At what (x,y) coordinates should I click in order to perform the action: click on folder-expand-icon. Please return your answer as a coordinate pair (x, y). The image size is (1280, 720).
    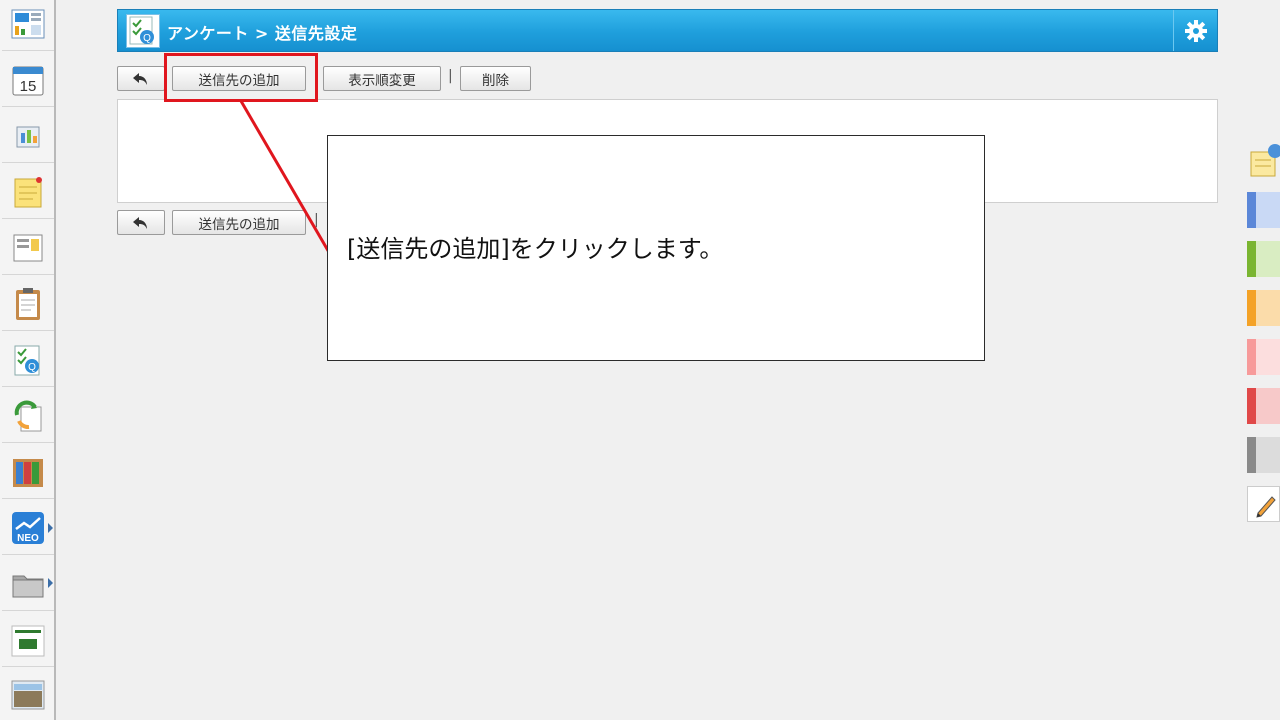
    Looking at the image, I should click on (50, 583).